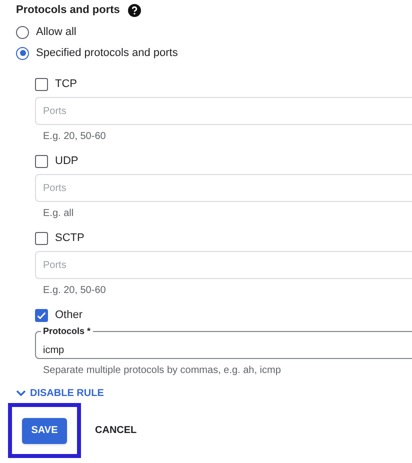 The height and width of the screenshot is (463, 412). I want to click on checkbox-label: UDP, so click(66, 161).